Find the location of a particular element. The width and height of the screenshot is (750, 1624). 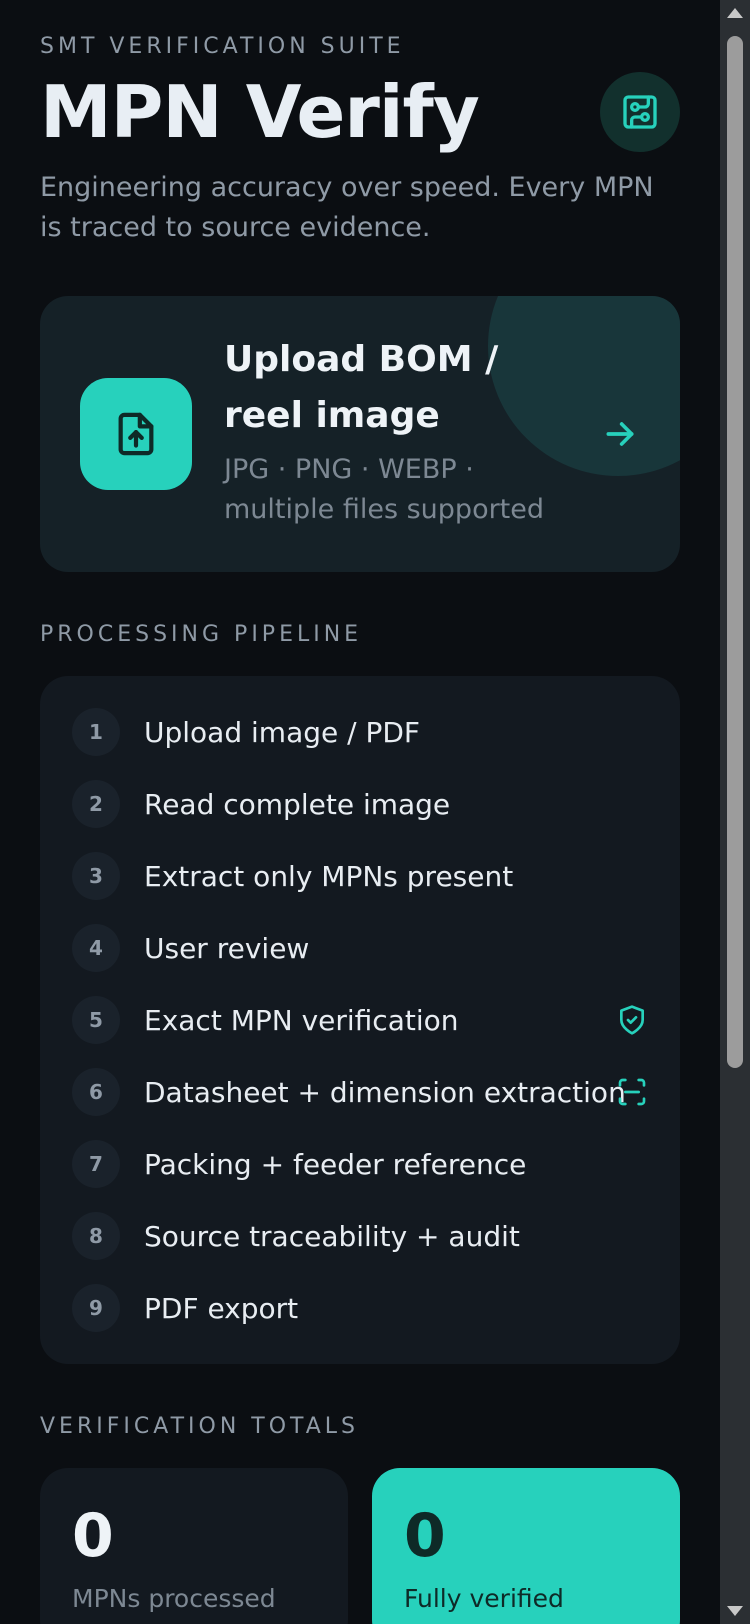

step-label: Datasheet + dimension extraction is located at coordinates (385, 1092).